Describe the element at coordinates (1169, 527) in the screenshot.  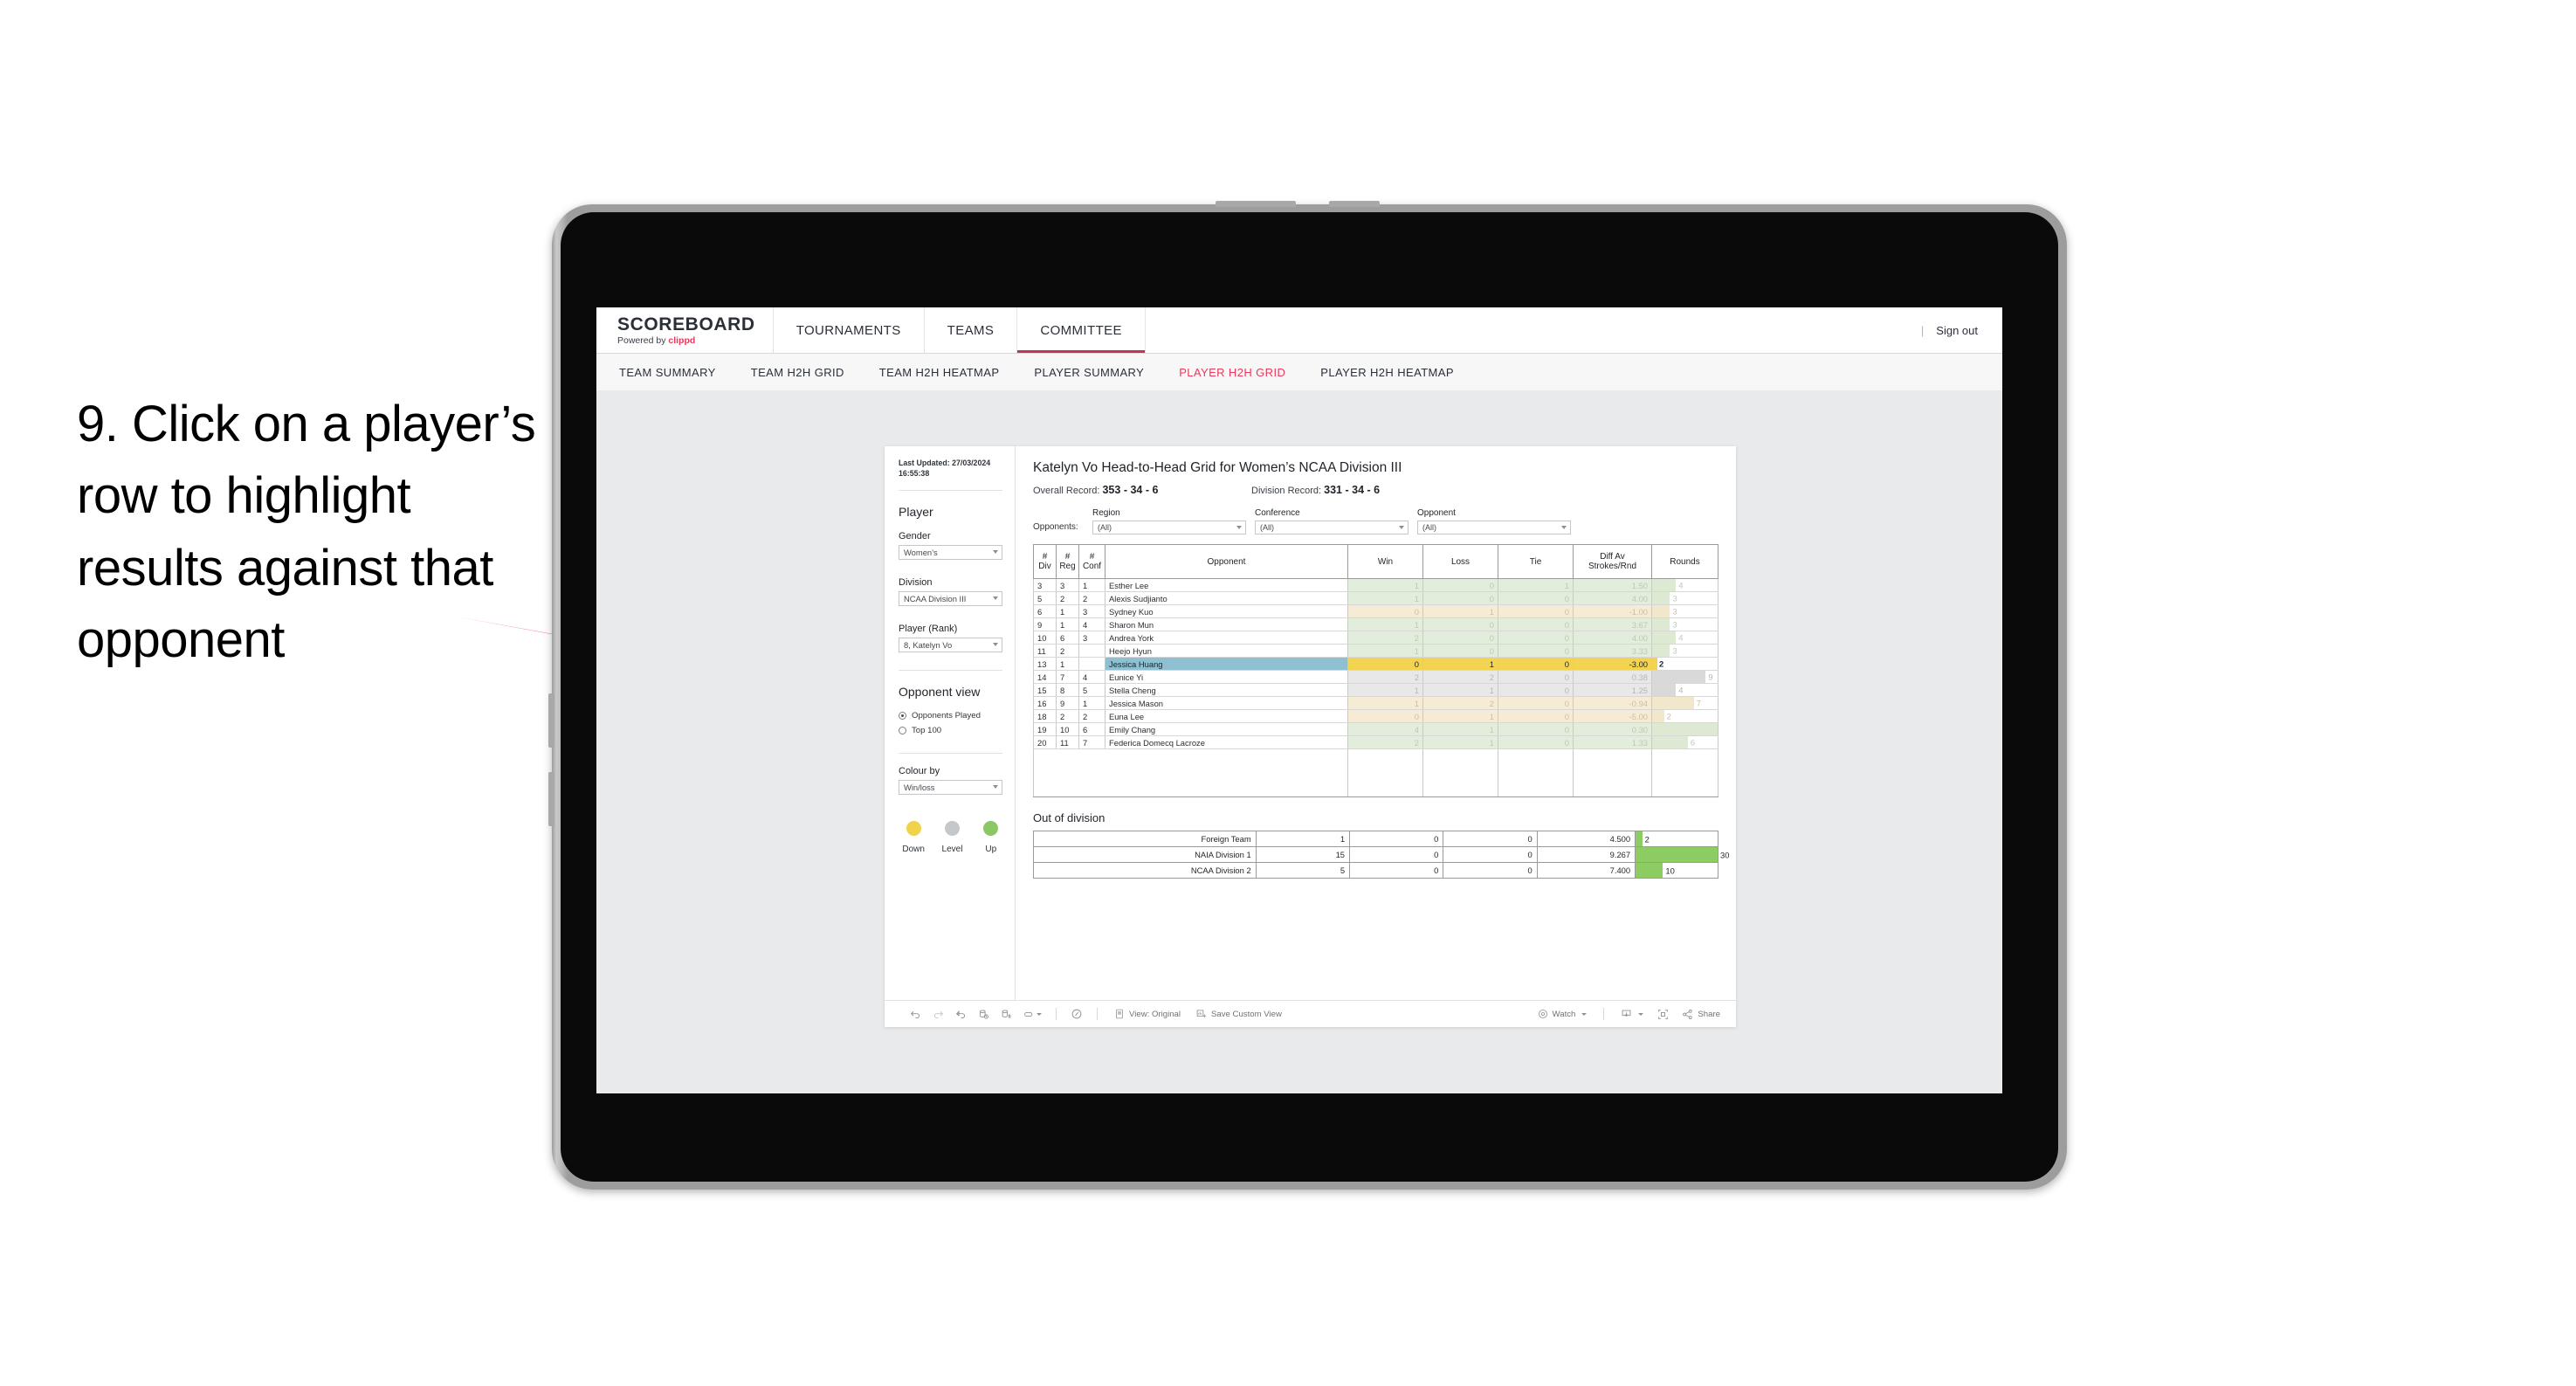
I see `region-select: (All)` at that location.